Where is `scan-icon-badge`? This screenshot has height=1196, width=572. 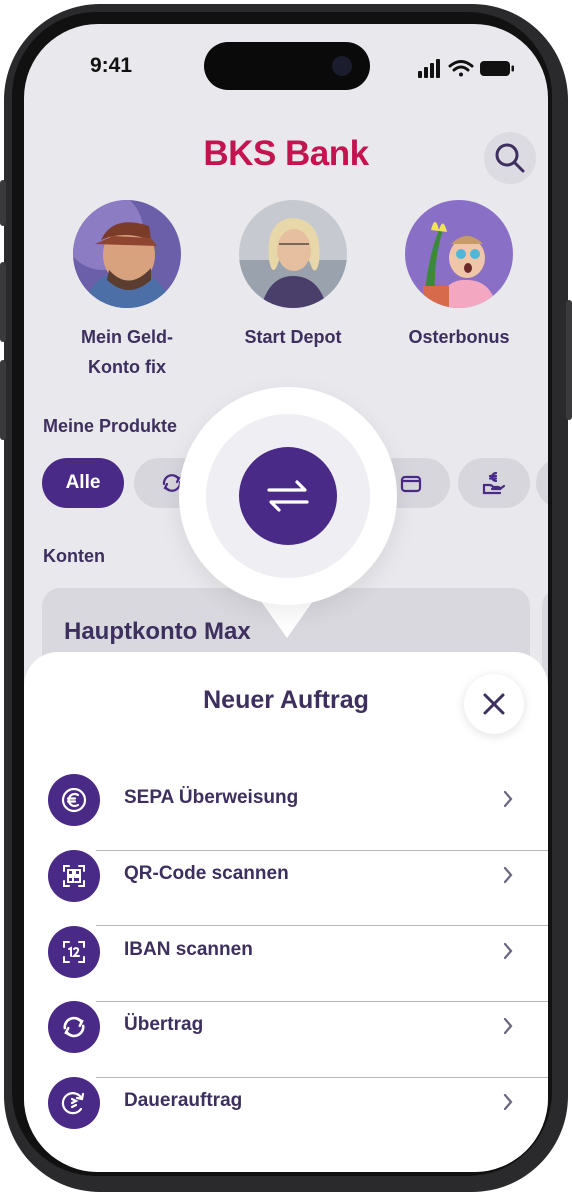
scan-icon-badge is located at coordinates (74, 952).